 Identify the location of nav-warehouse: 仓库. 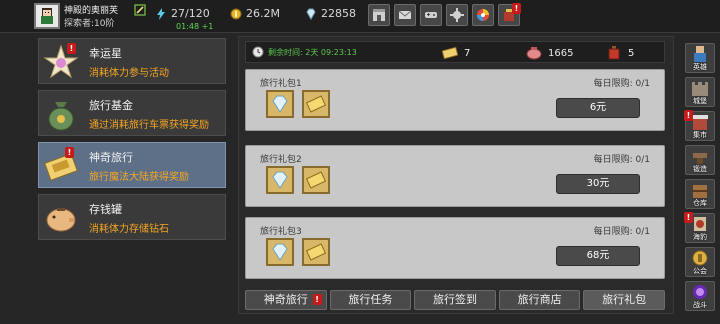
(700, 194).